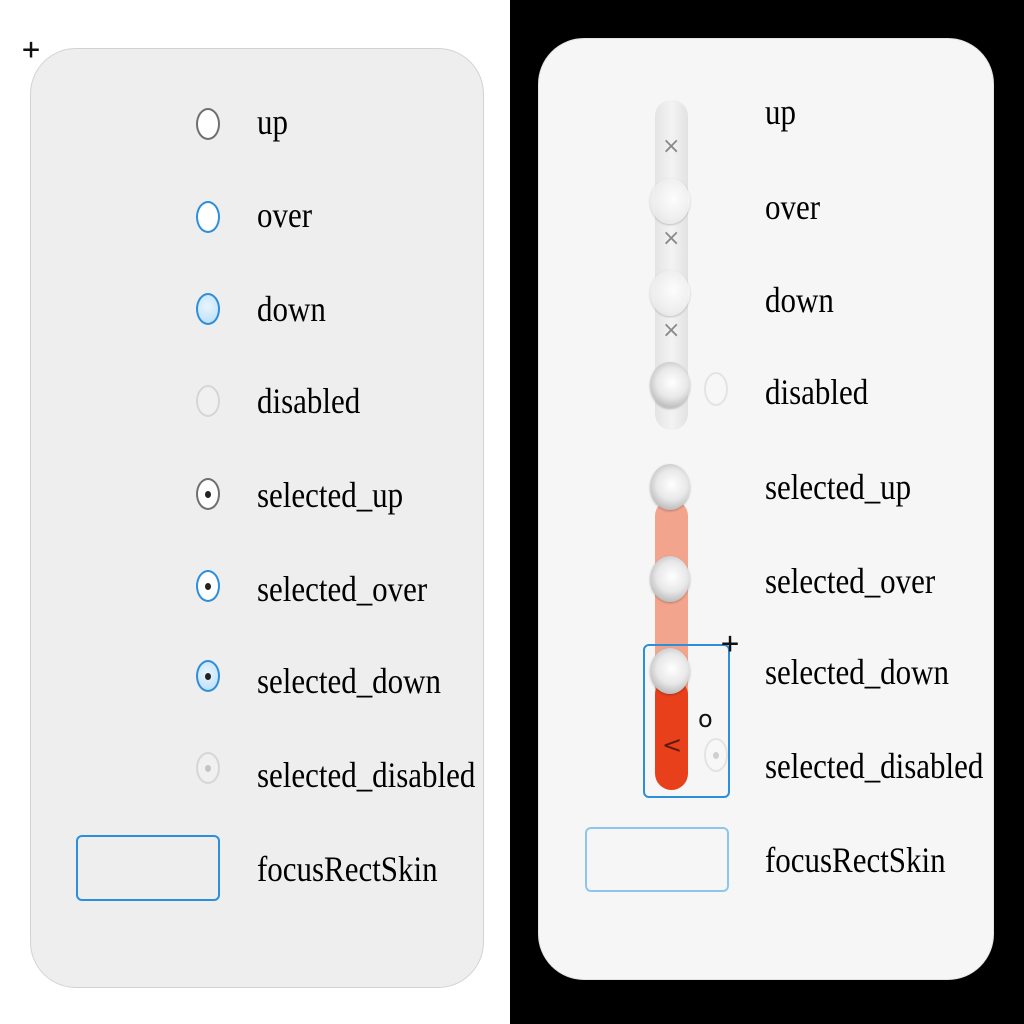 The width and height of the screenshot is (1024, 1024). I want to click on toggle-knob-over-icon, so click(670, 201).